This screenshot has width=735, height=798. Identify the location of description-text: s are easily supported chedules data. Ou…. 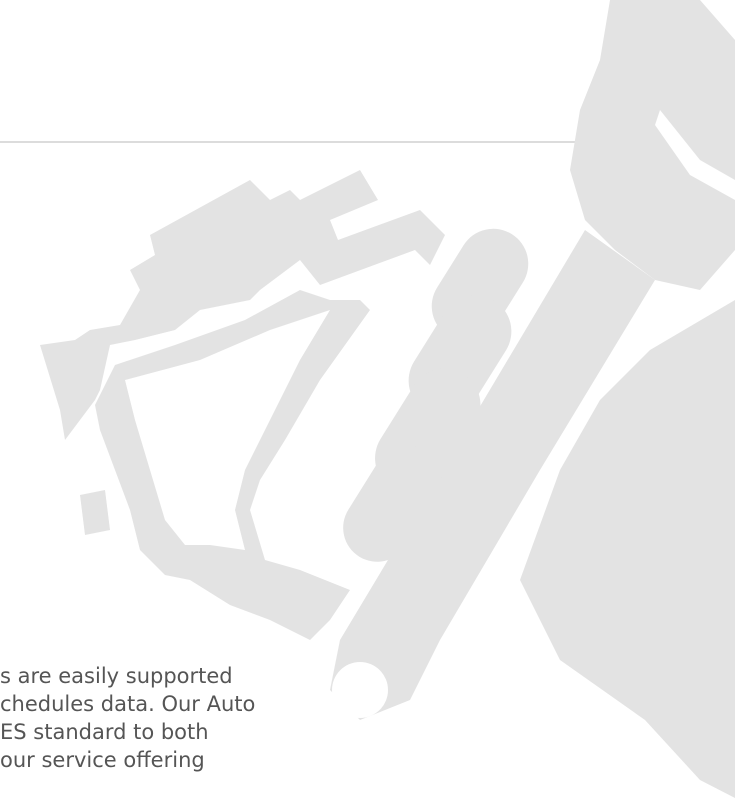
(210, 718).